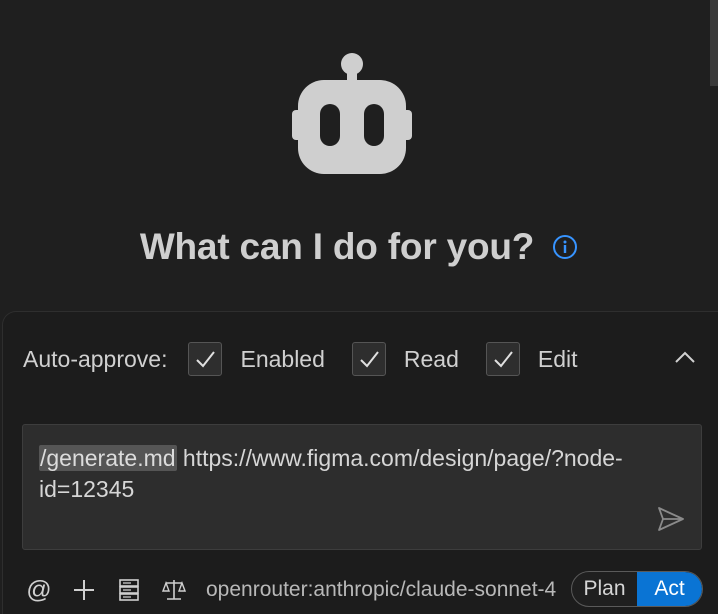 The height and width of the screenshot is (614, 718). I want to click on scale-icon, so click(174, 590).